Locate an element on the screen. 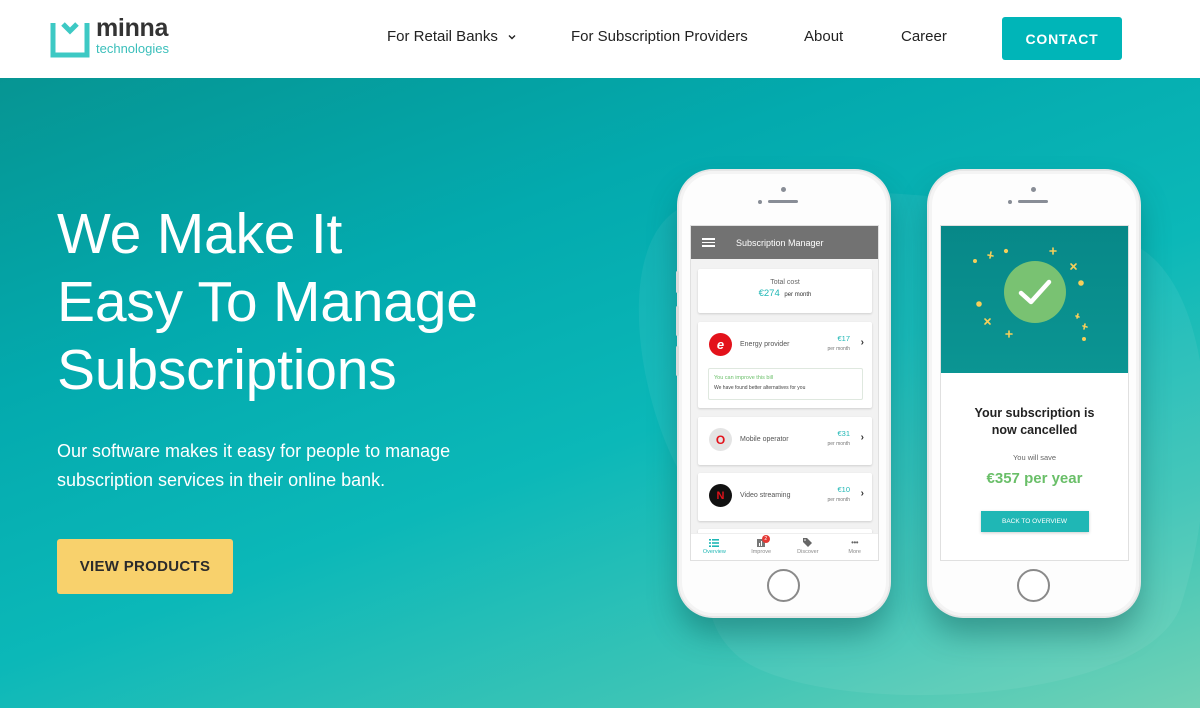  nav-for-retail-banks: For Retail Banks is located at coordinates (451, 36).